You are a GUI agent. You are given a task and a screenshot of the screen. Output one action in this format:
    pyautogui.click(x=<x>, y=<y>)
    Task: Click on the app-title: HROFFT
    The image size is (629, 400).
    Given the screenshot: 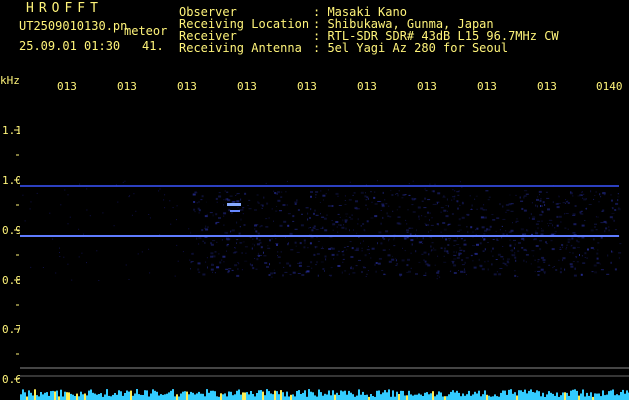 What is the action you would take?
    pyautogui.click(x=64, y=8)
    